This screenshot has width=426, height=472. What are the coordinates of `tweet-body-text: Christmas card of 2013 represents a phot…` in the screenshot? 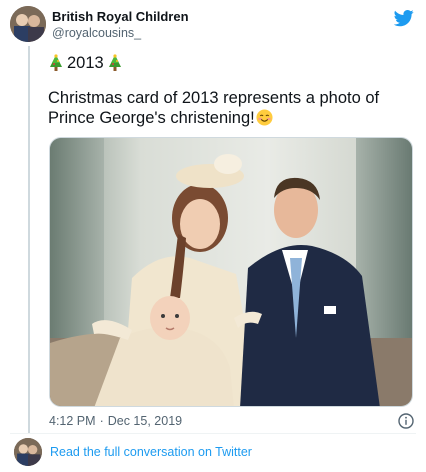 It's located at (214, 108).